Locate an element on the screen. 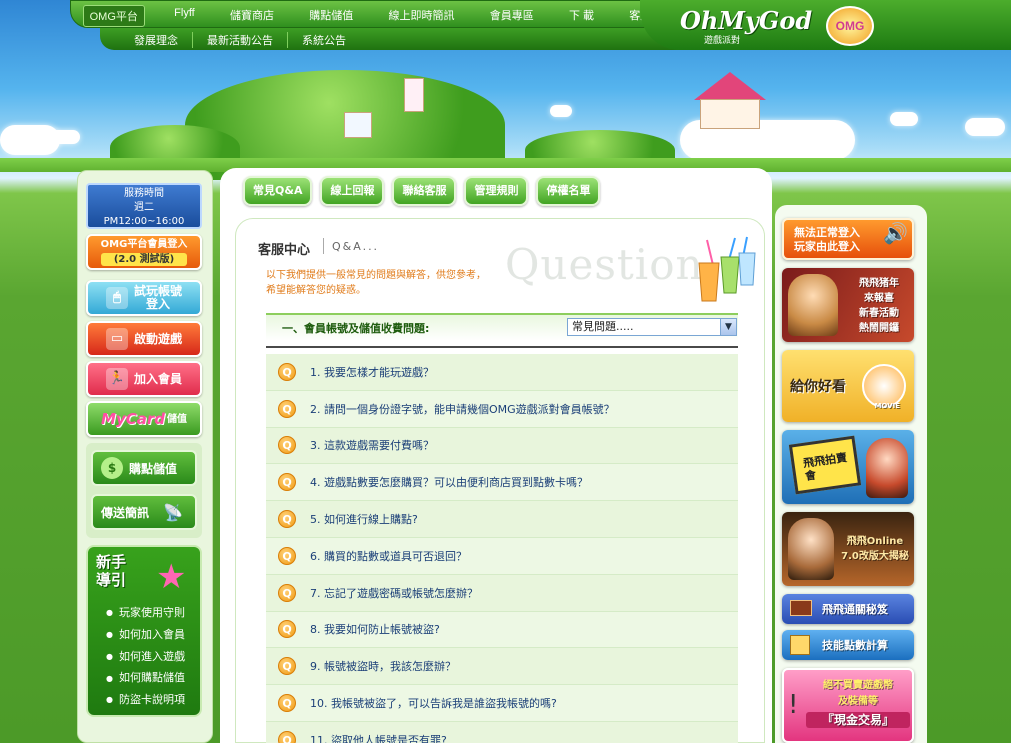 The height and width of the screenshot is (743, 1011). nav-instant-message: 線上即時簡訊 is located at coordinates (421, 16).